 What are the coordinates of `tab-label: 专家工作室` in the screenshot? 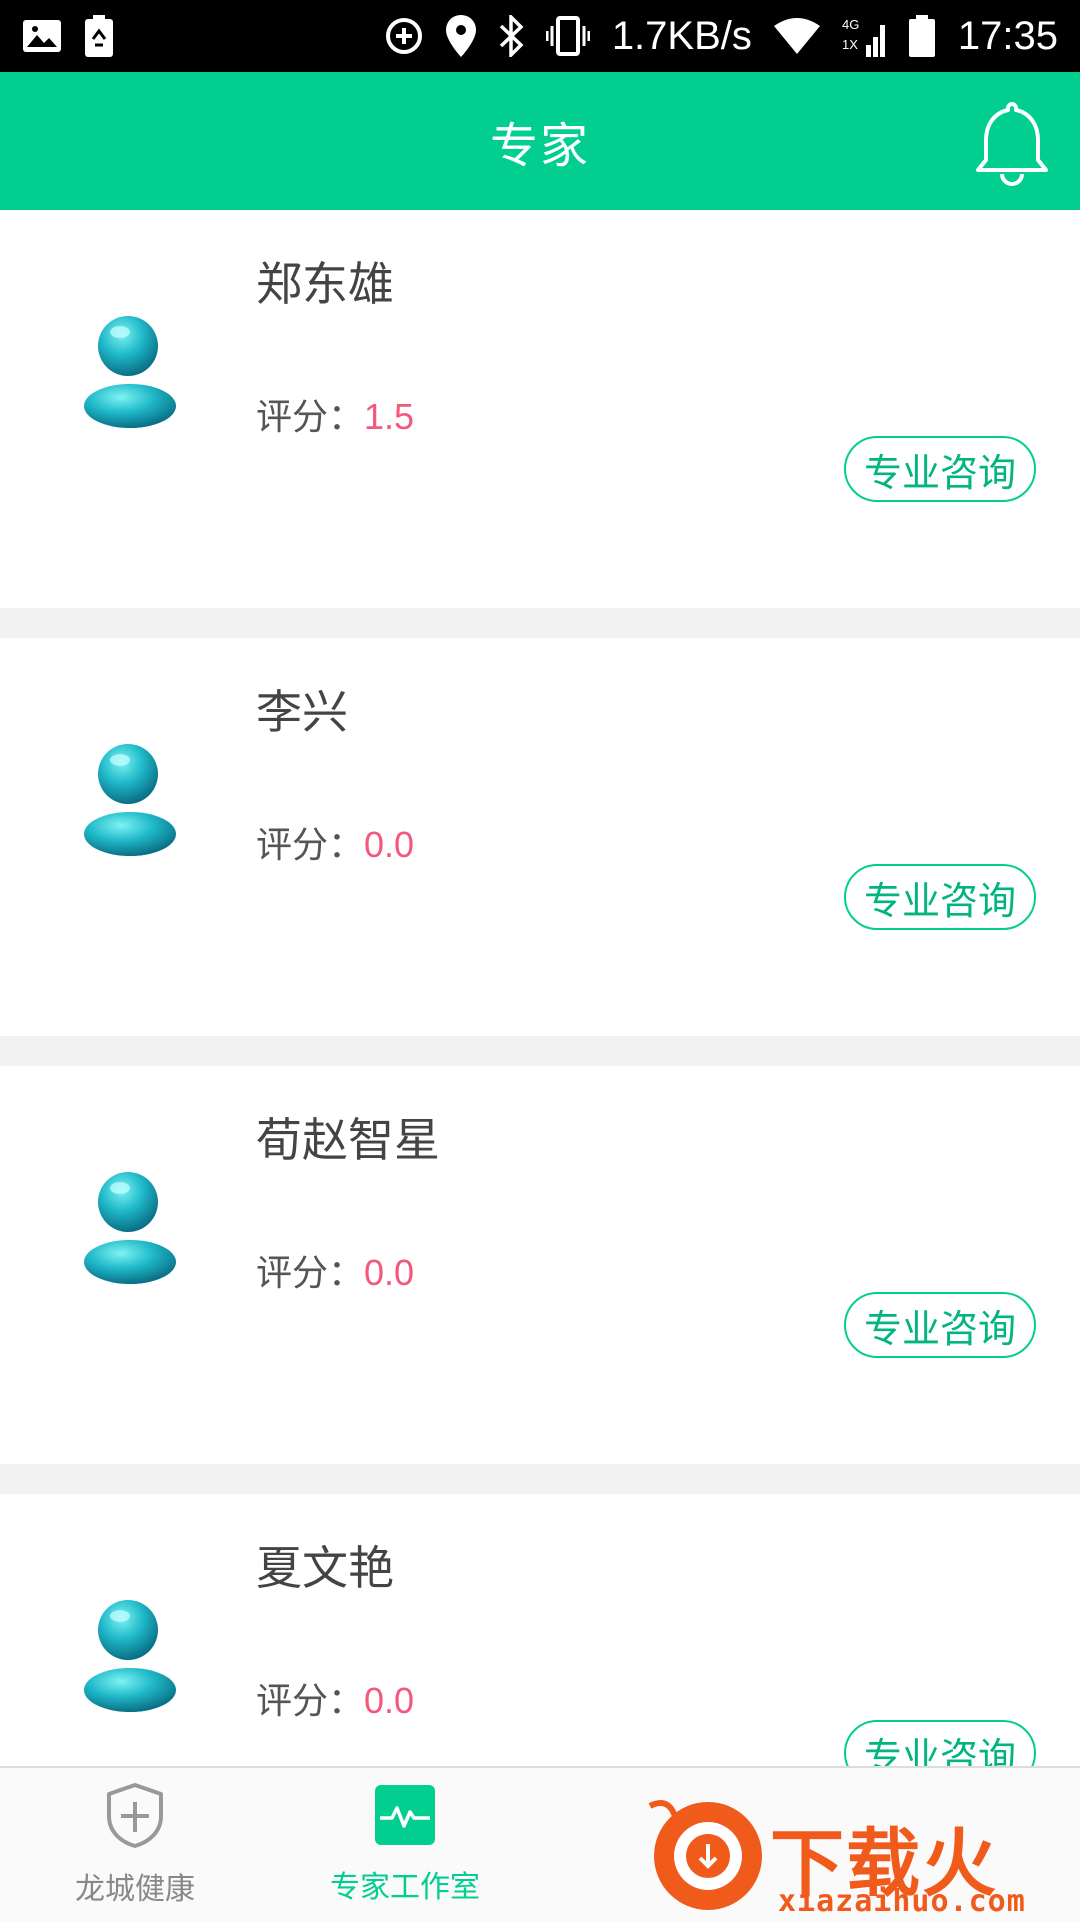 It's located at (405, 1887).